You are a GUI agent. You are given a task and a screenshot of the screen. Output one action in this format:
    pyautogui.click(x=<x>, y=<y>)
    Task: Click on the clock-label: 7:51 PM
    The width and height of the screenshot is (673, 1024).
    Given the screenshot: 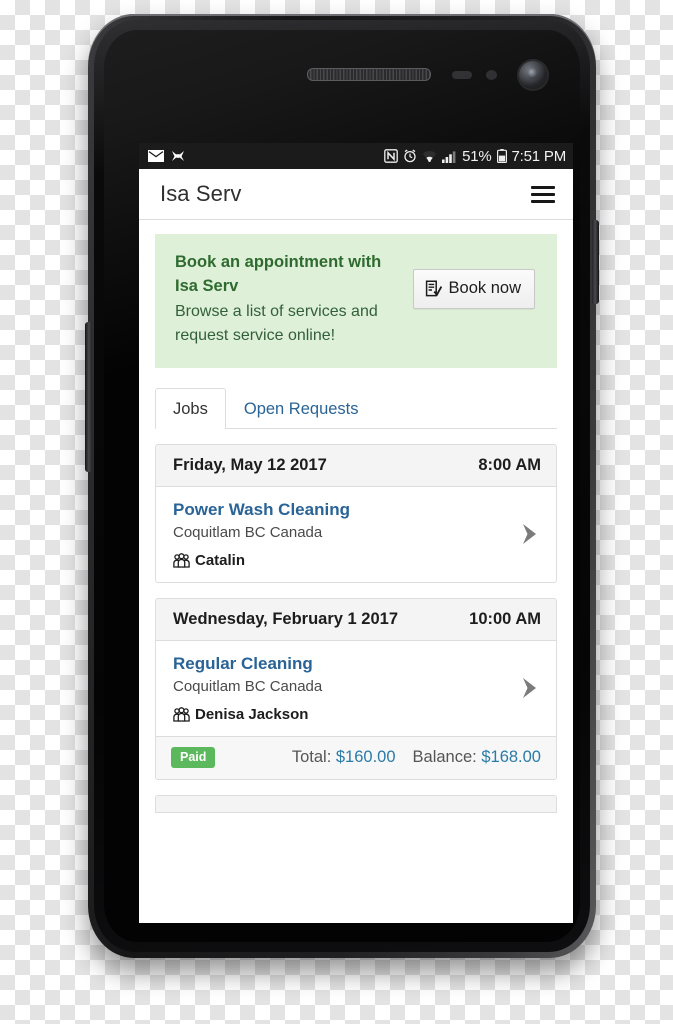 What is the action you would take?
    pyautogui.click(x=539, y=156)
    